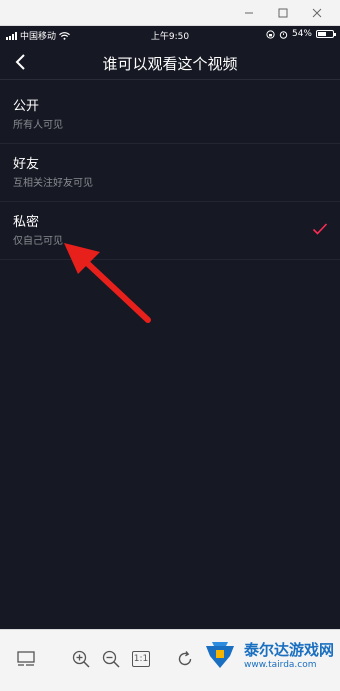  I want to click on battery-icon, so click(326, 34).